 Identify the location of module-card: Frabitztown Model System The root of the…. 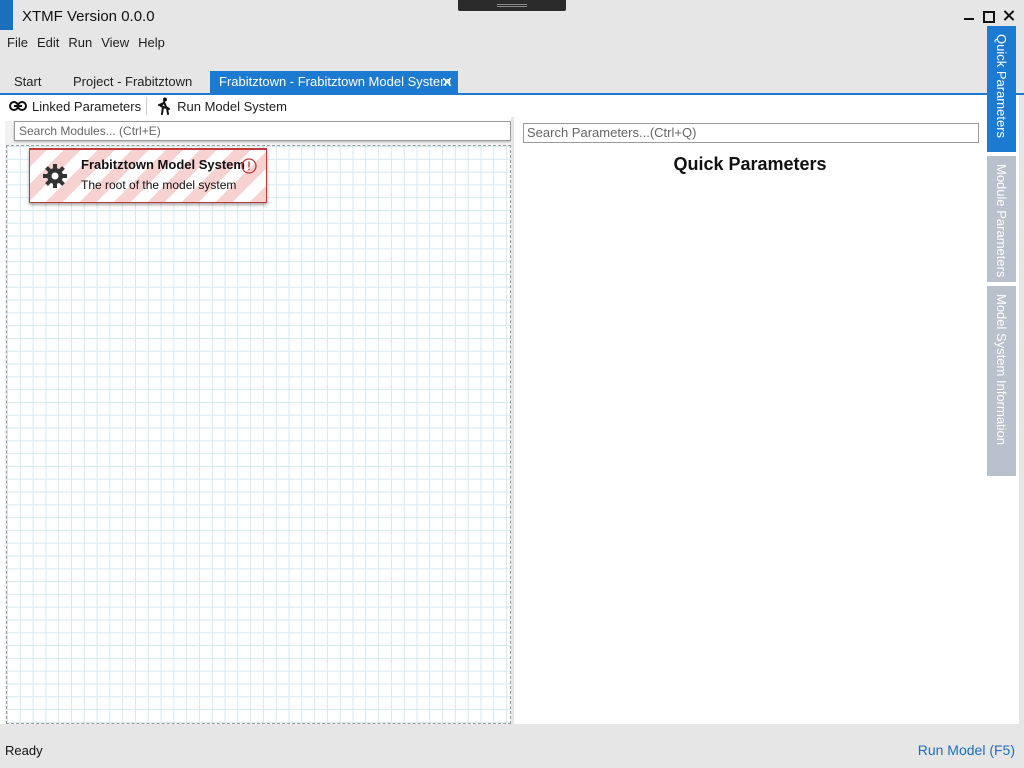
(148, 175).